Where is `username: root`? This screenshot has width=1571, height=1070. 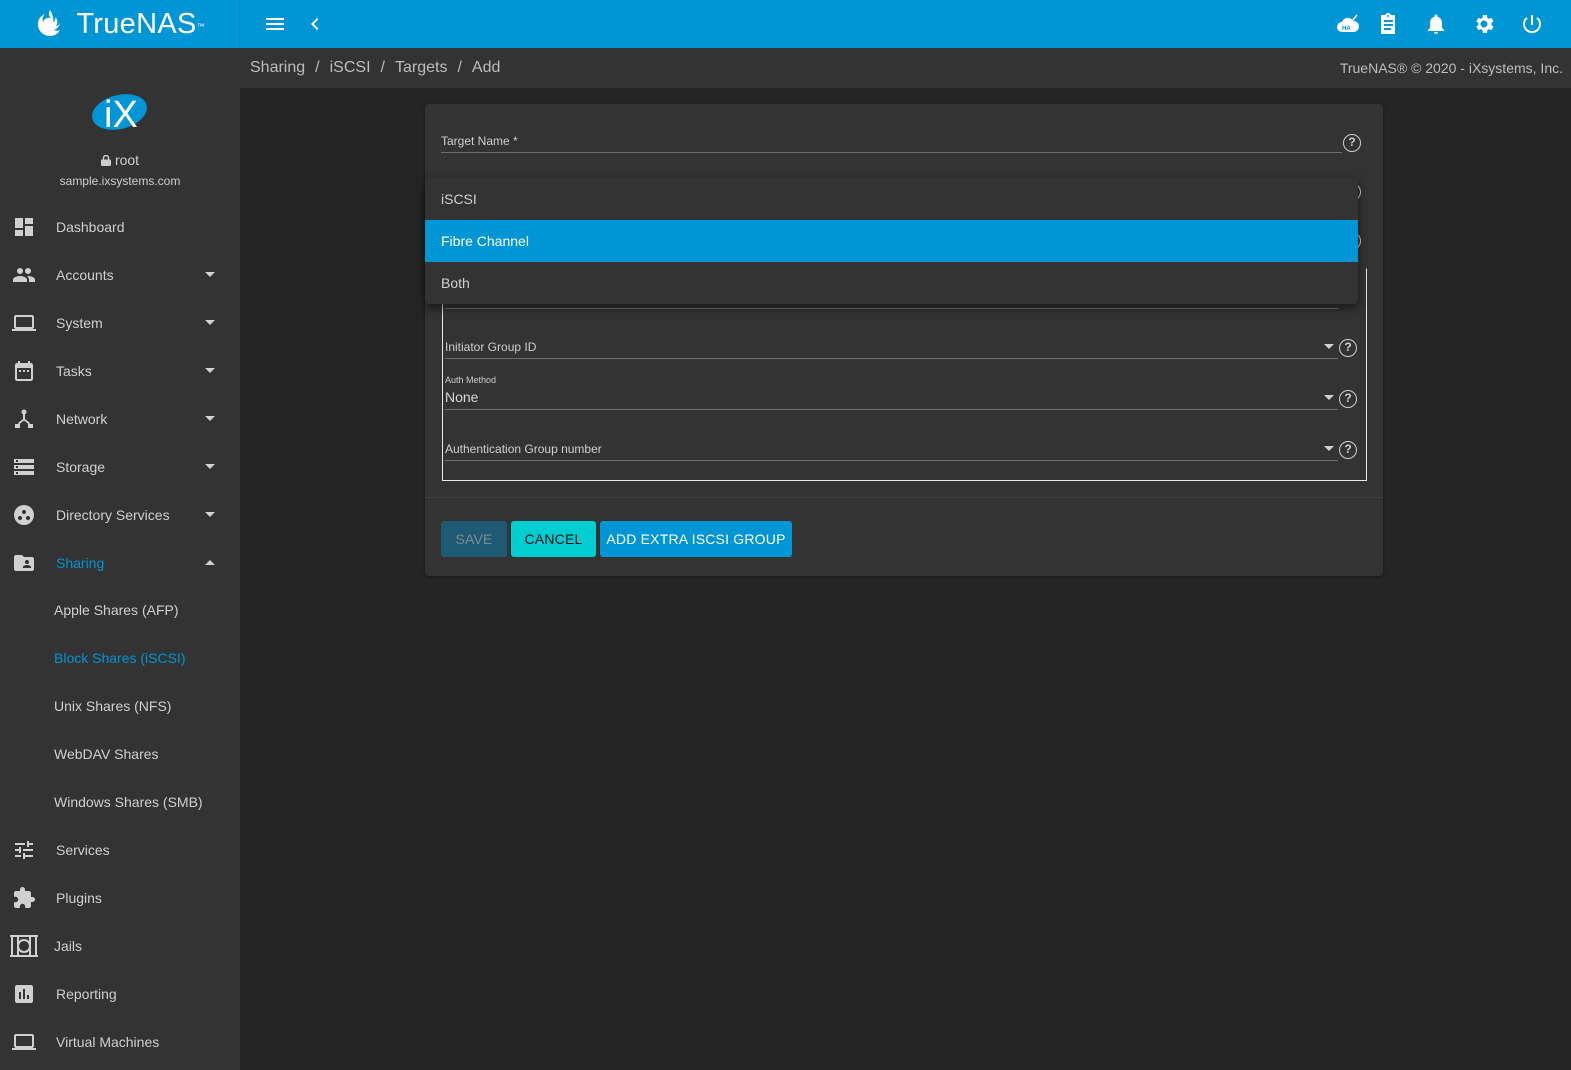 username: root is located at coordinates (120, 160).